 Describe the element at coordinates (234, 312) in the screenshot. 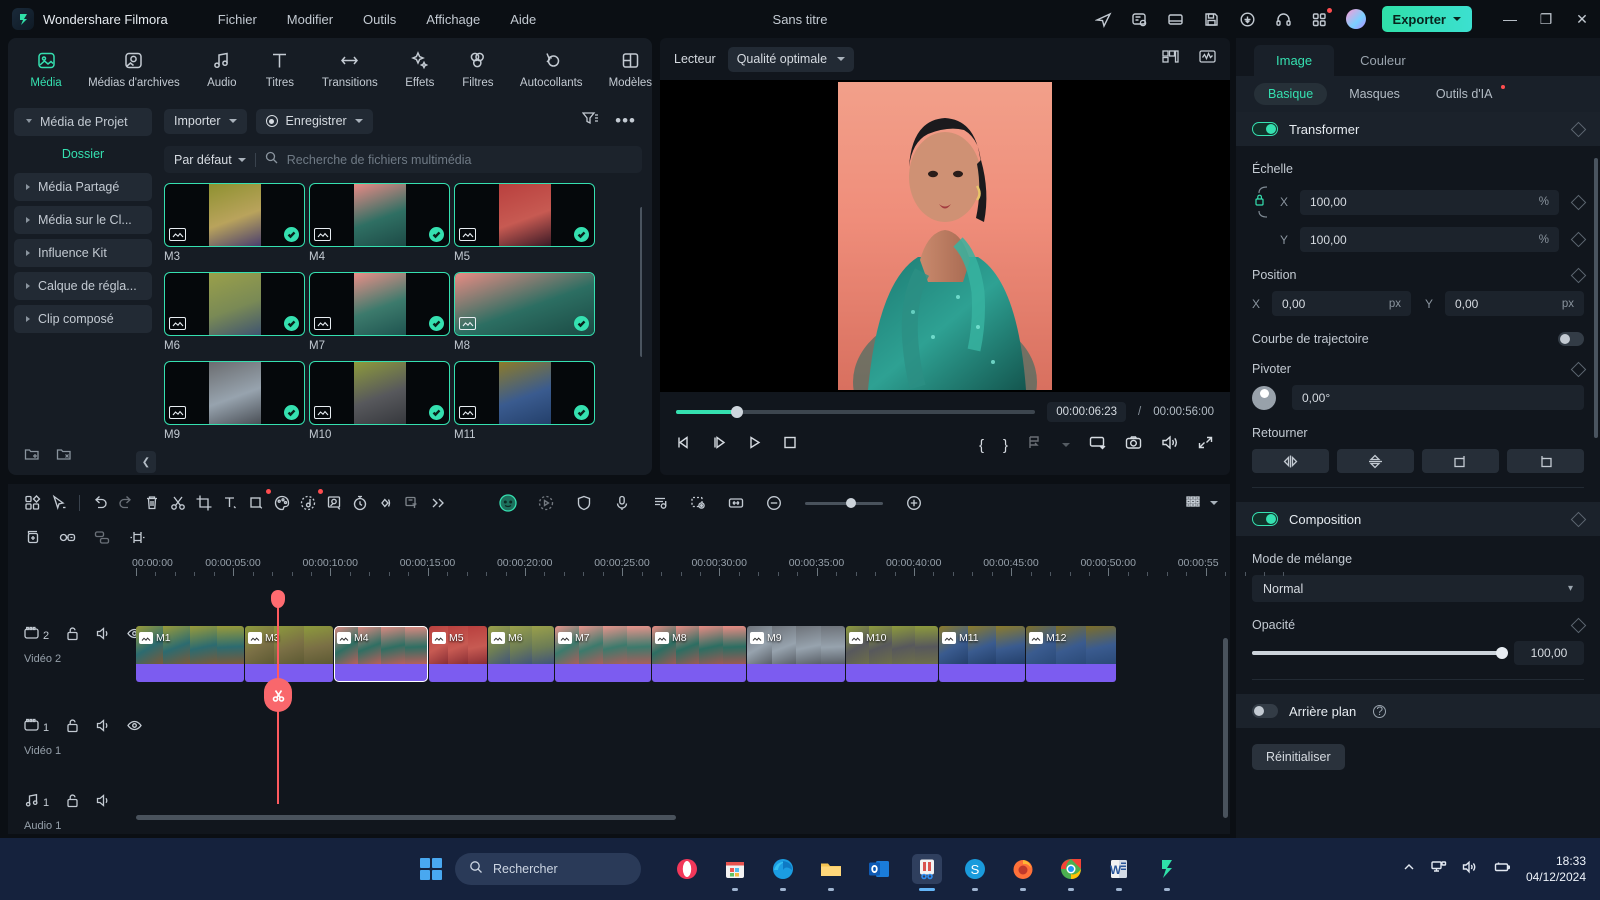

I see `media-item: M6` at that location.